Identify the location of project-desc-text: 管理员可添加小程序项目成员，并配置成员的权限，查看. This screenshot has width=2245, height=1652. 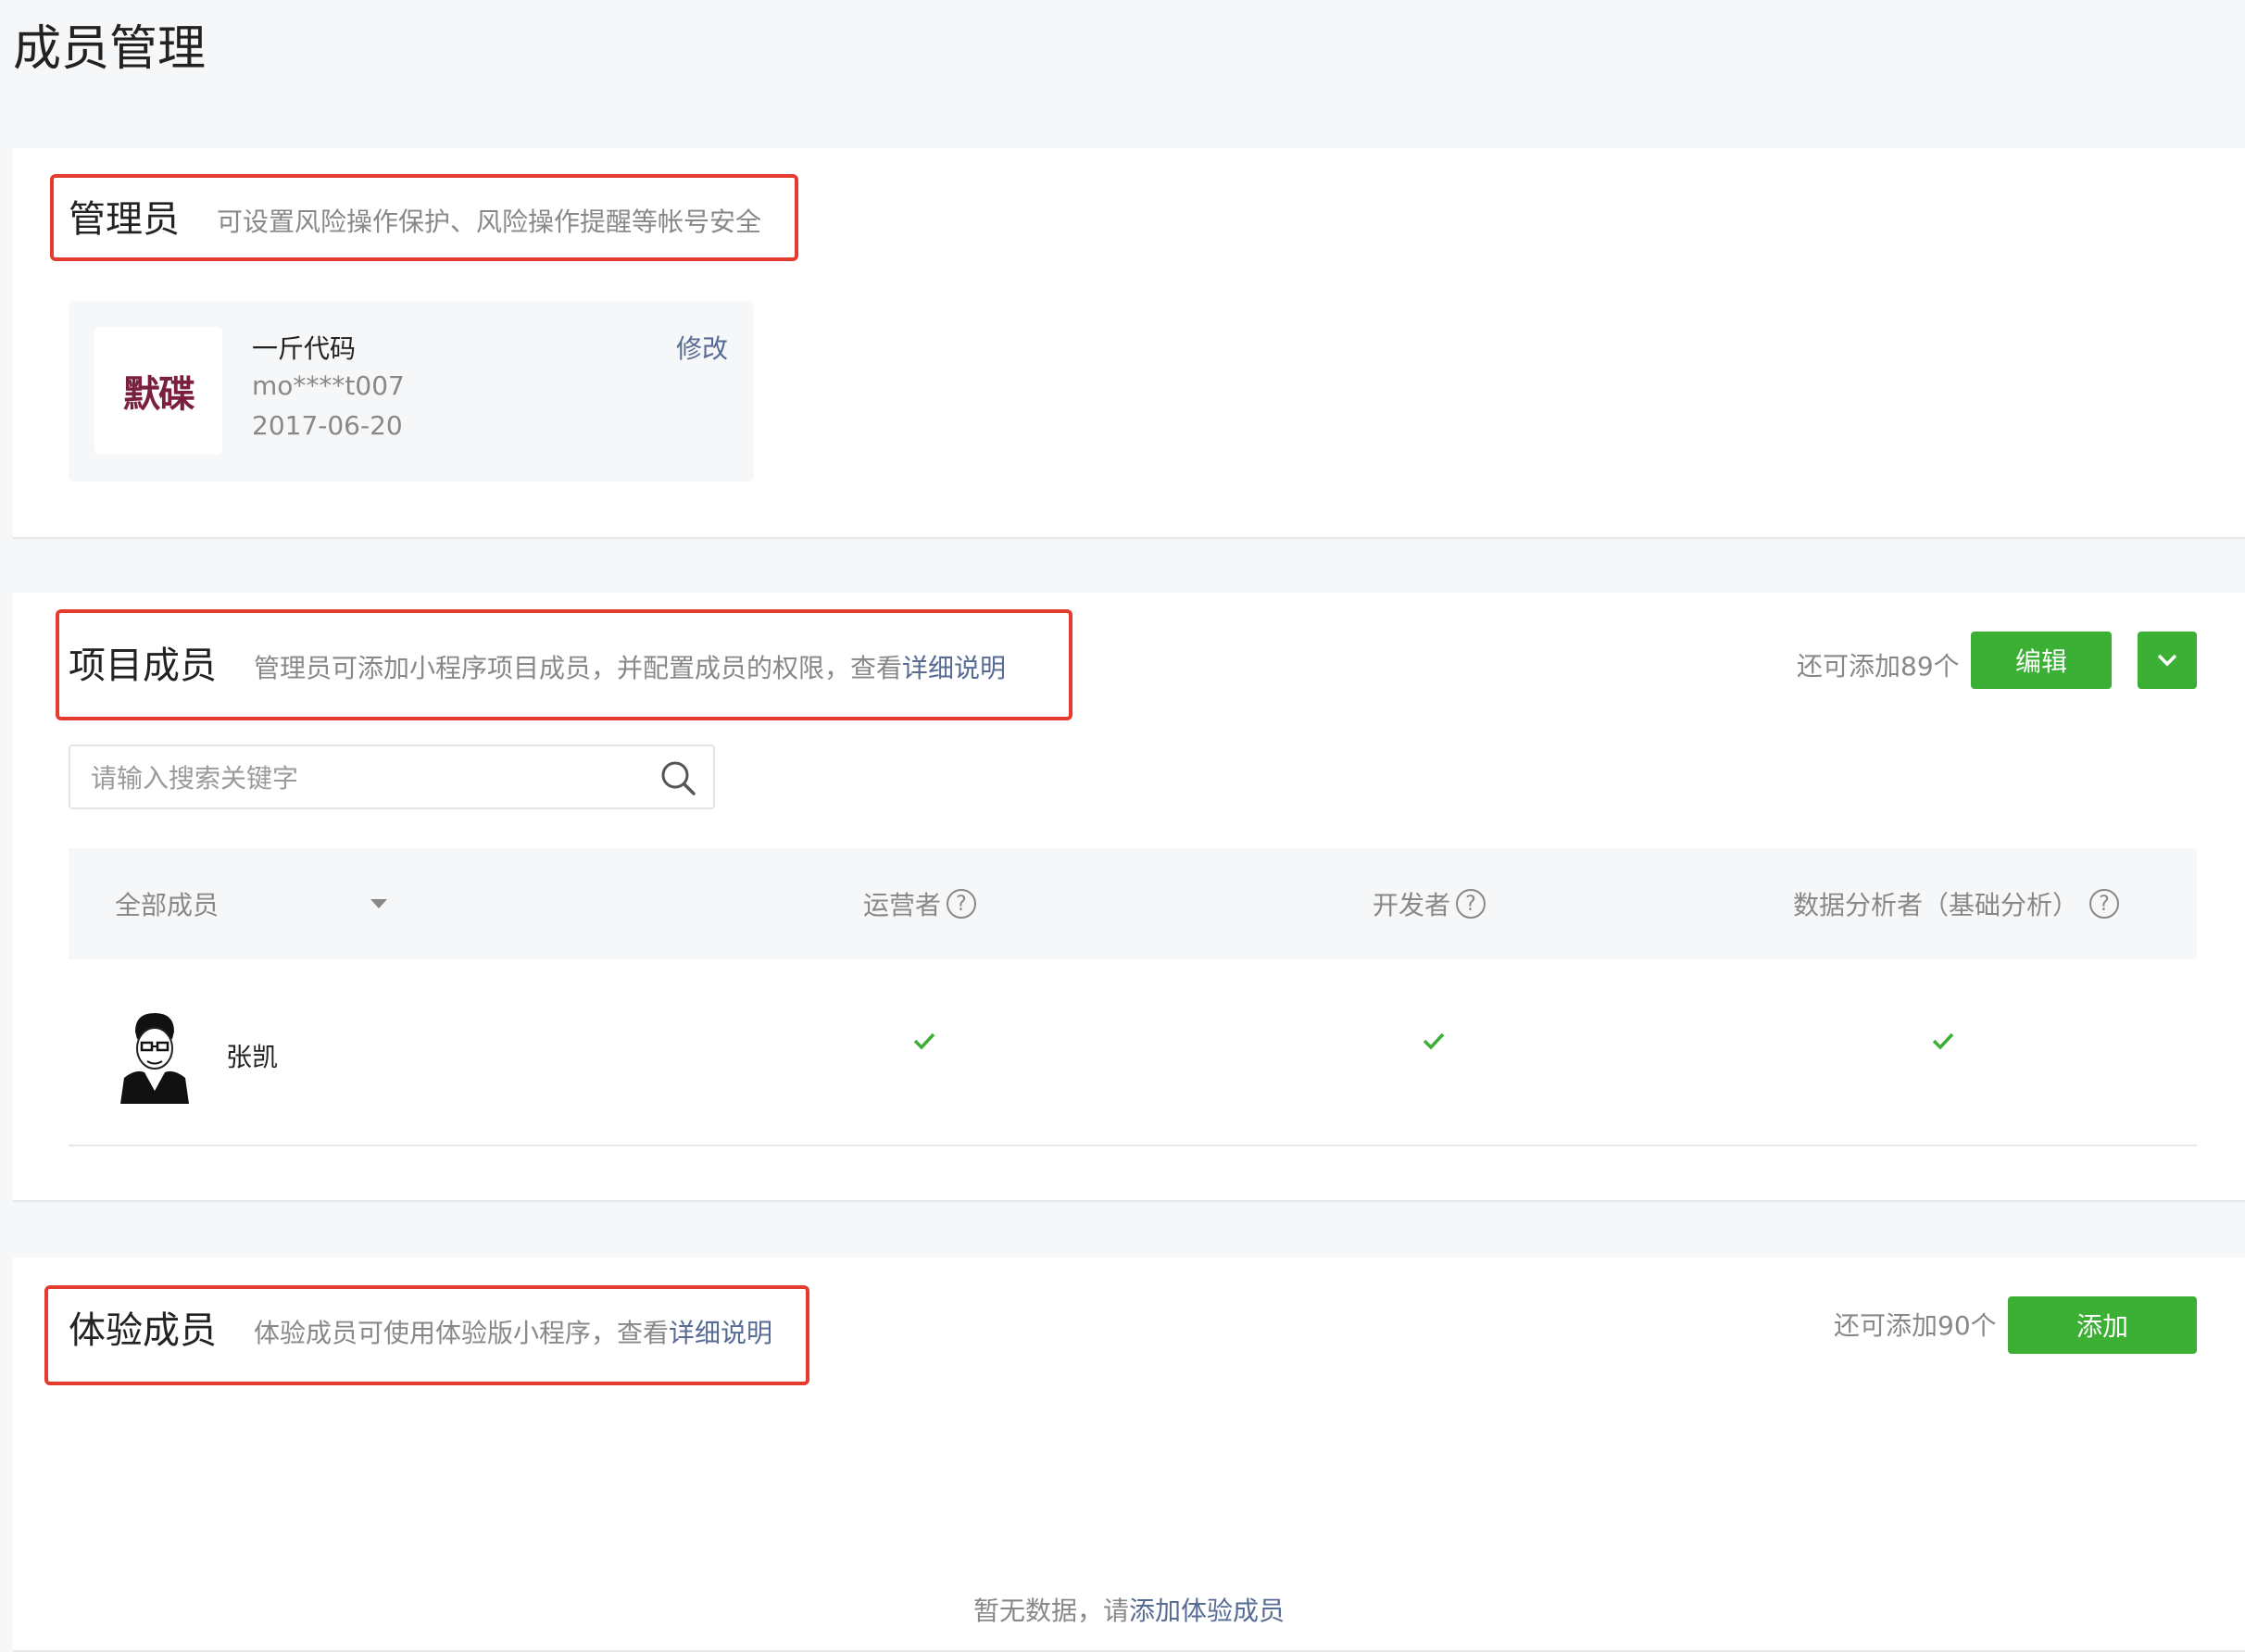
(578, 668).